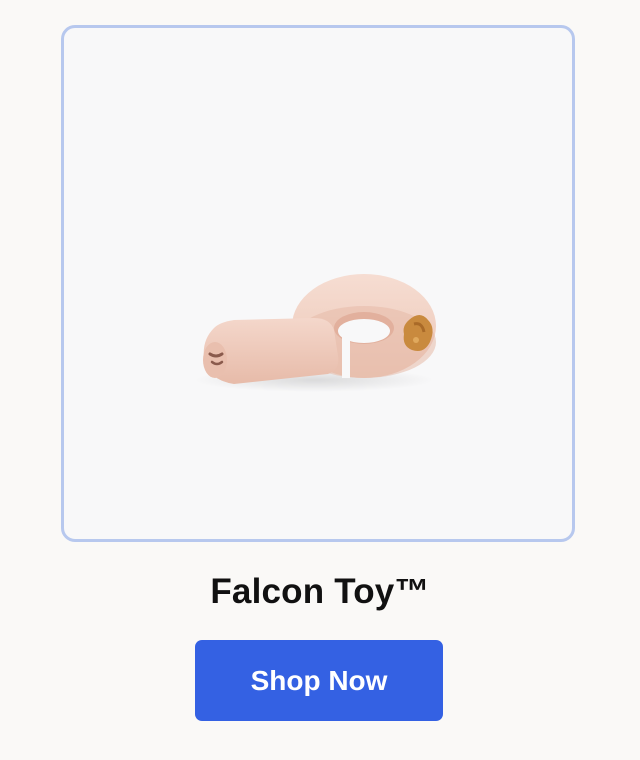  What do you see at coordinates (319, 680) in the screenshot?
I see `shop-now-button: Shop Now` at bounding box center [319, 680].